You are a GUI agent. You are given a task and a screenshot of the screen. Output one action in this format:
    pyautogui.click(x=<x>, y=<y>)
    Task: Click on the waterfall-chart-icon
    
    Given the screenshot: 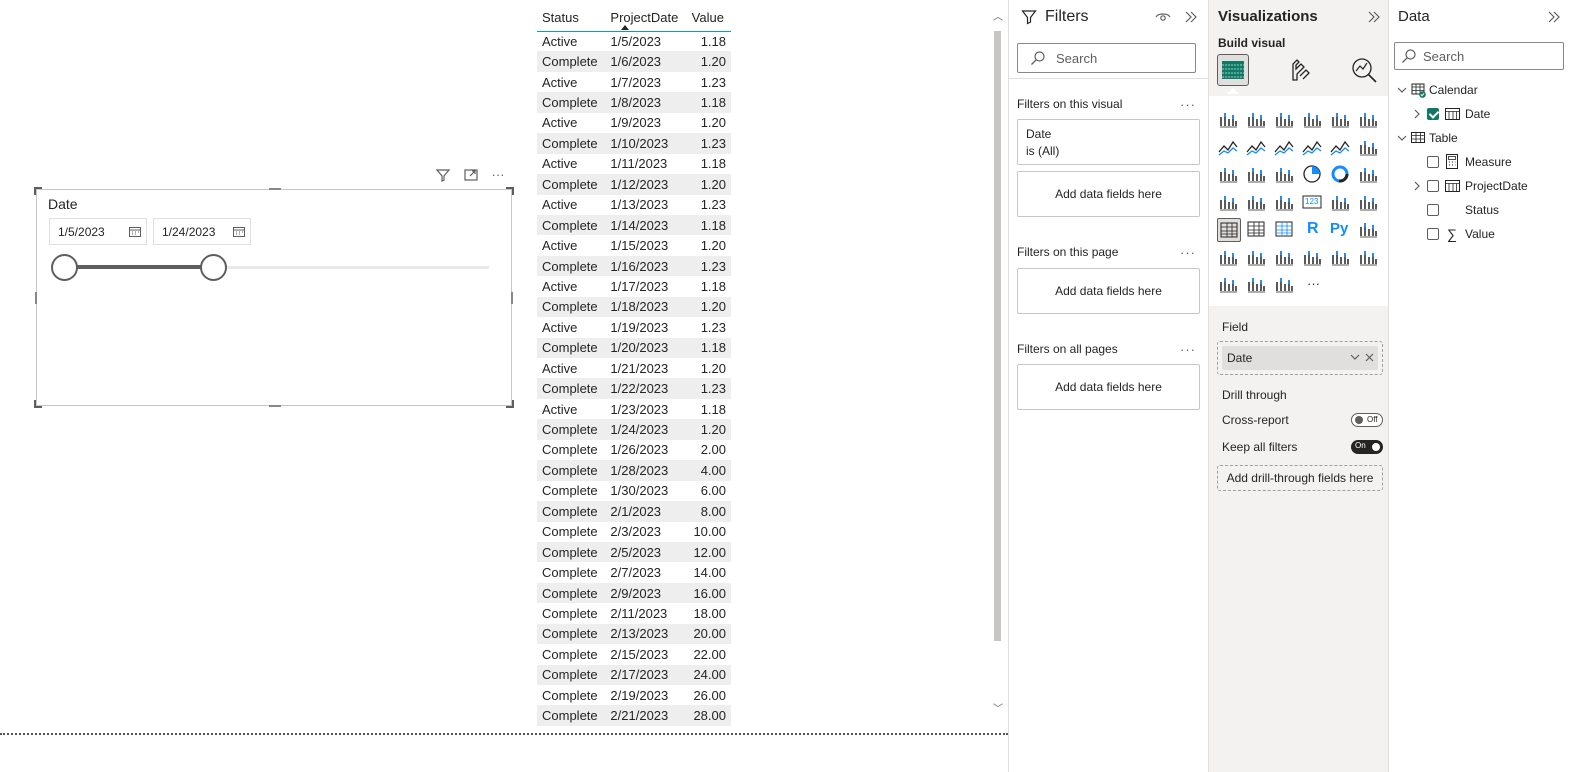 What is the action you would take?
    pyautogui.click(x=1229, y=175)
    